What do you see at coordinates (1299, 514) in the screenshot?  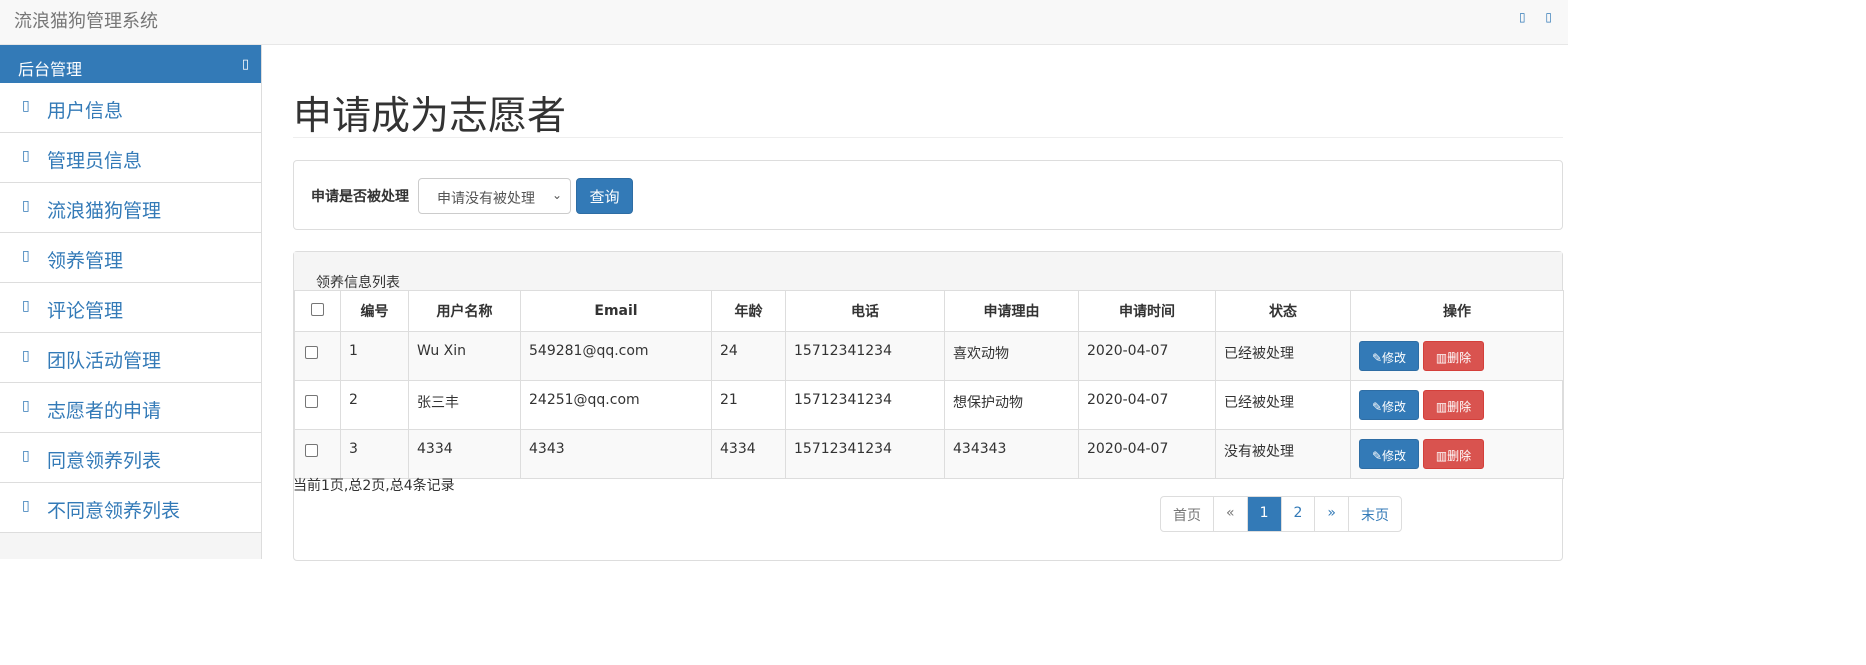 I see `page-2: 2` at bounding box center [1299, 514].